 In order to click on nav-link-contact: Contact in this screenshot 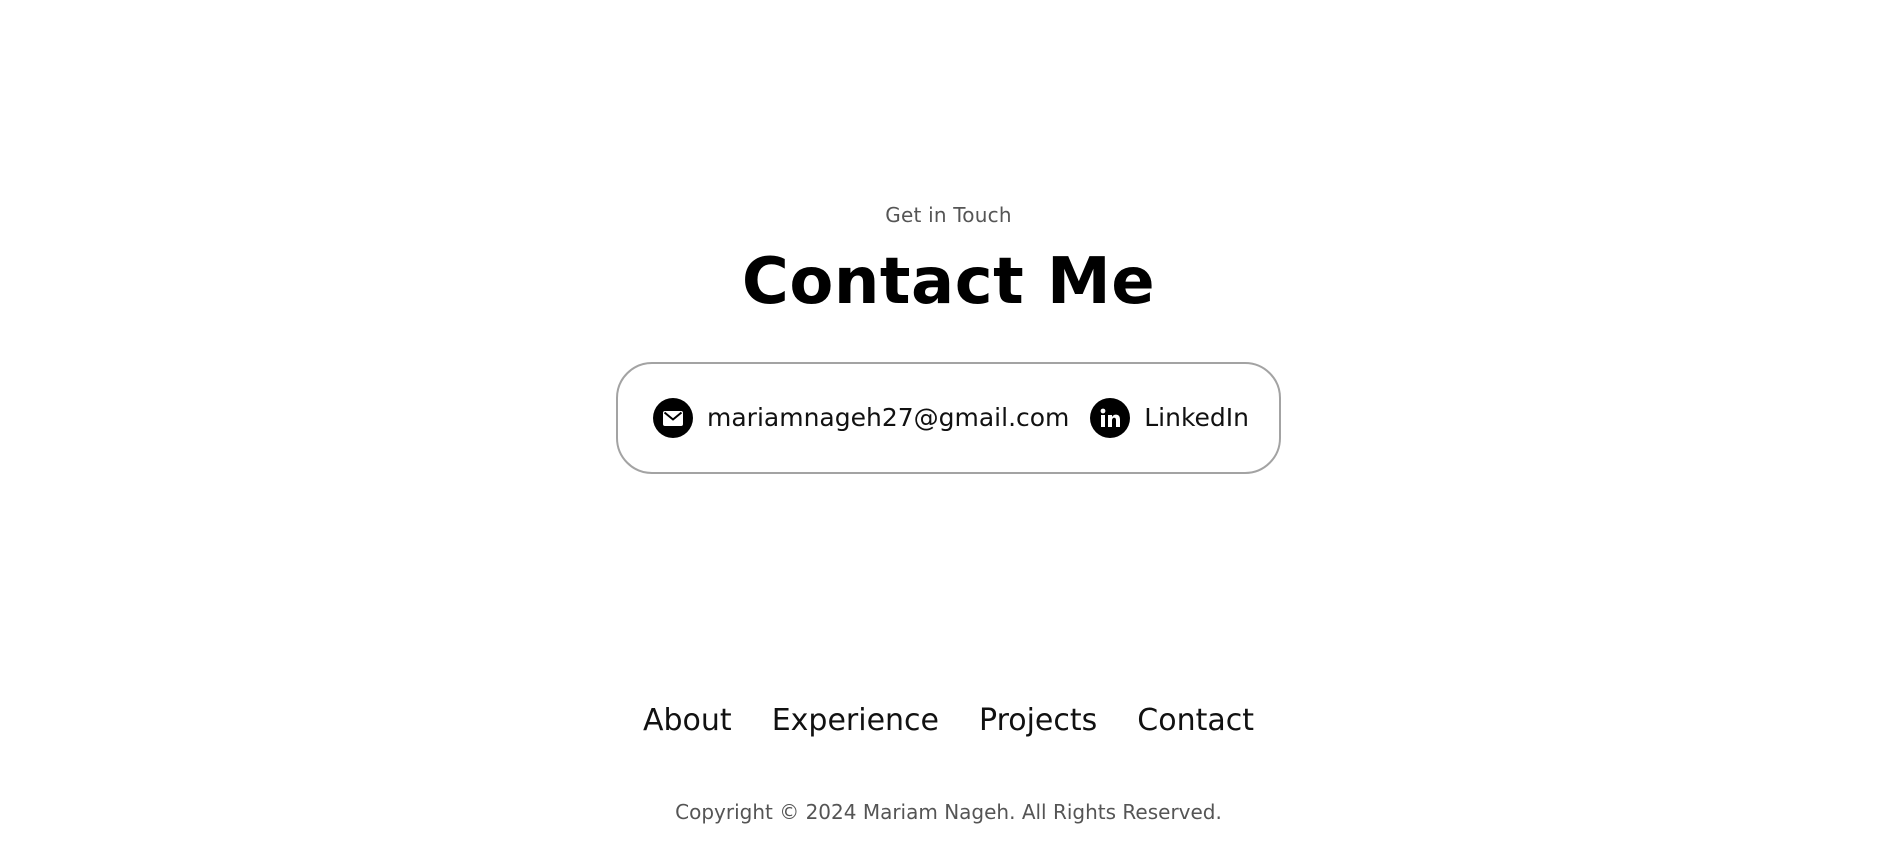, I will do `click(1195, 721)`.